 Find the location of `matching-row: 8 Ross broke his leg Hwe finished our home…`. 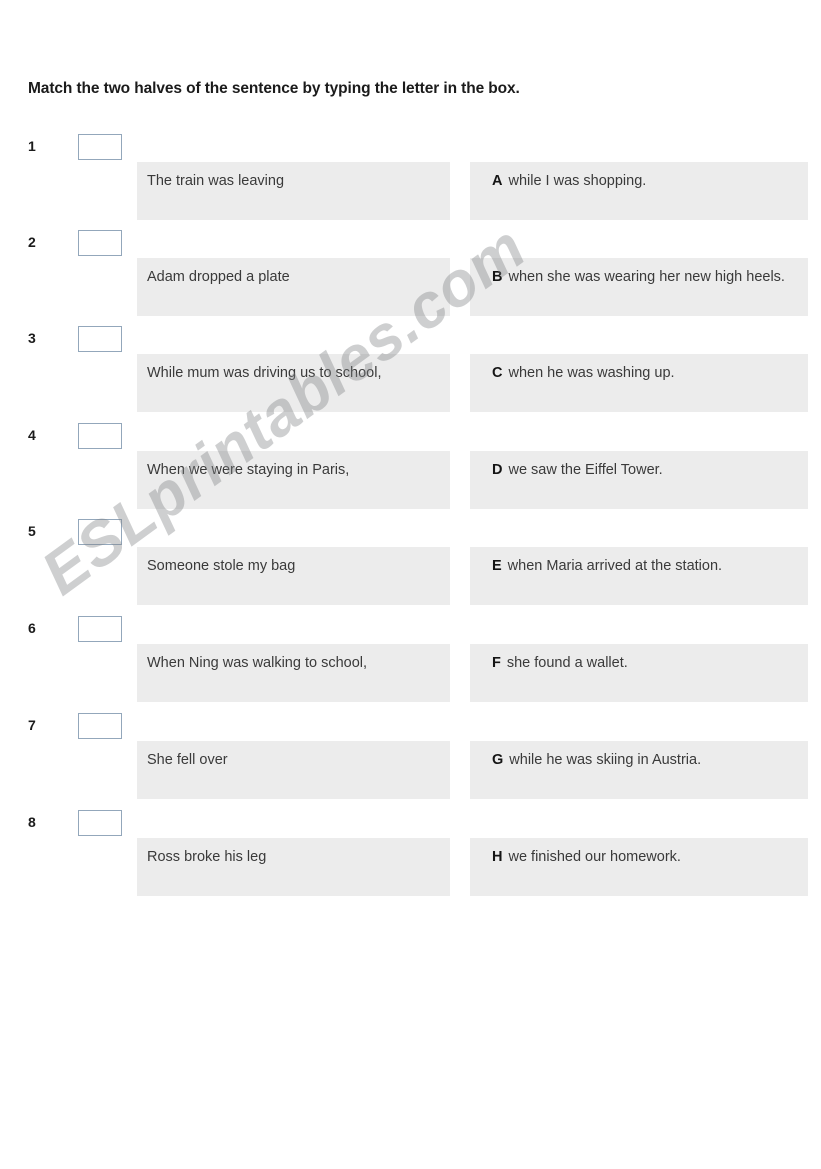

matching-row: 8 Ross broke his leg Hwe finished our home… is located at coordinates (410, 860).